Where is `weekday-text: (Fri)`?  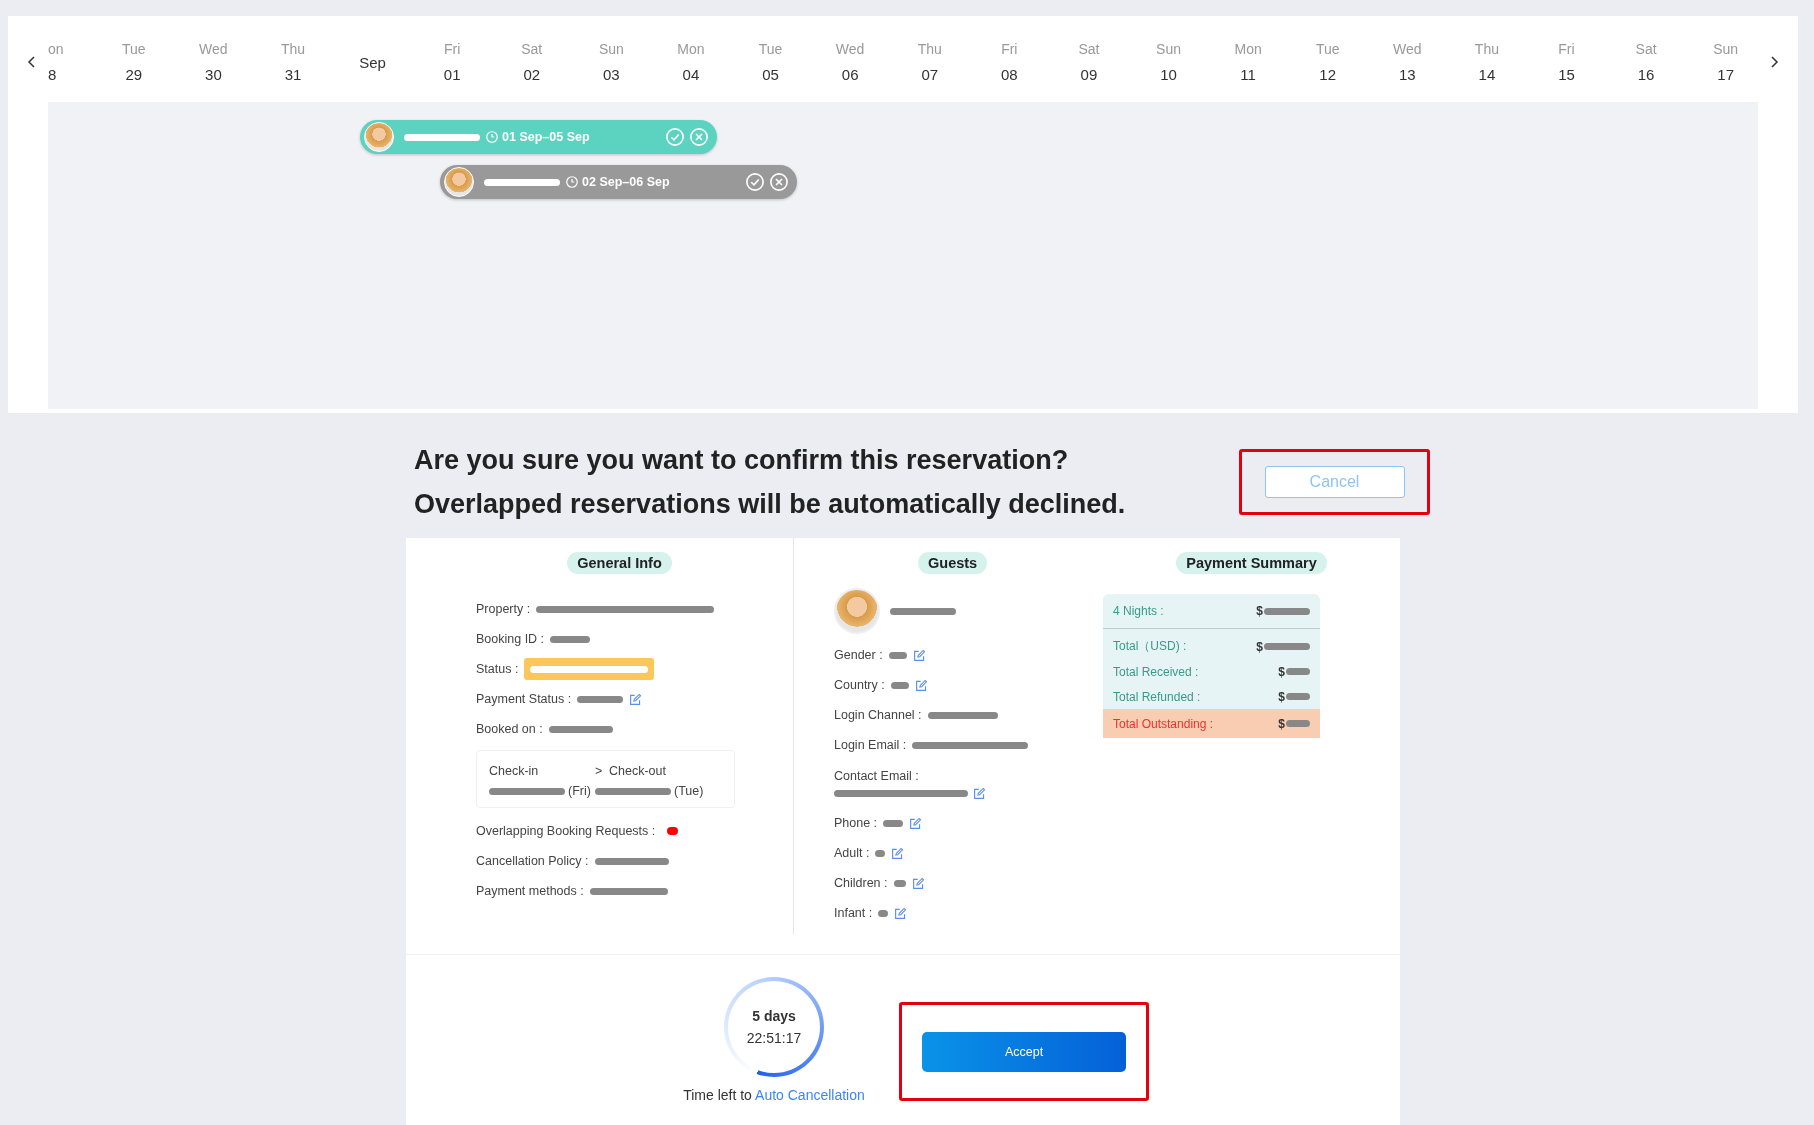
weekday-text: (Fri) is located at coordinates (579, 791).